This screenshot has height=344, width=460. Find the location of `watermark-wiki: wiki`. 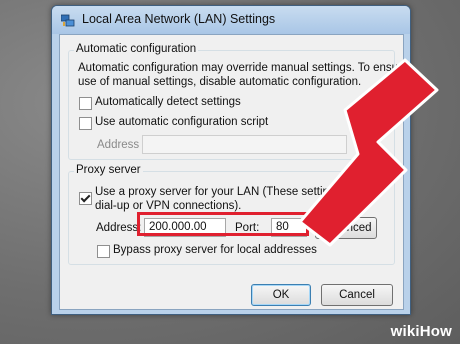

watermark-wiki: wiki is located at coordinates (405, 331).